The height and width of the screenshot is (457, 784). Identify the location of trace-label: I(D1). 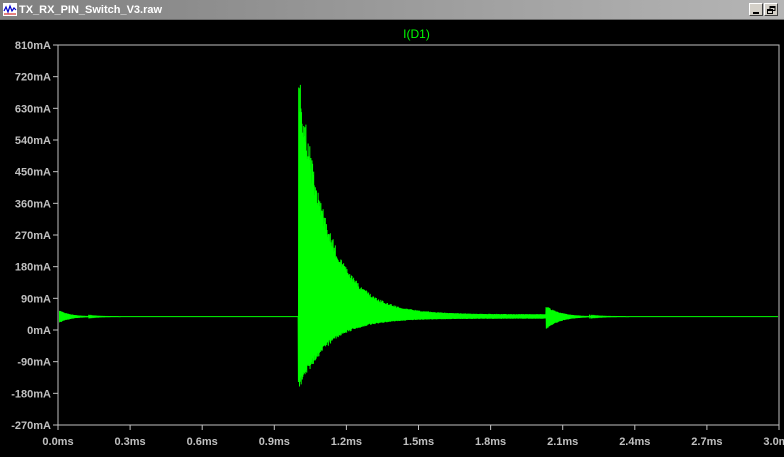
(416, 34).